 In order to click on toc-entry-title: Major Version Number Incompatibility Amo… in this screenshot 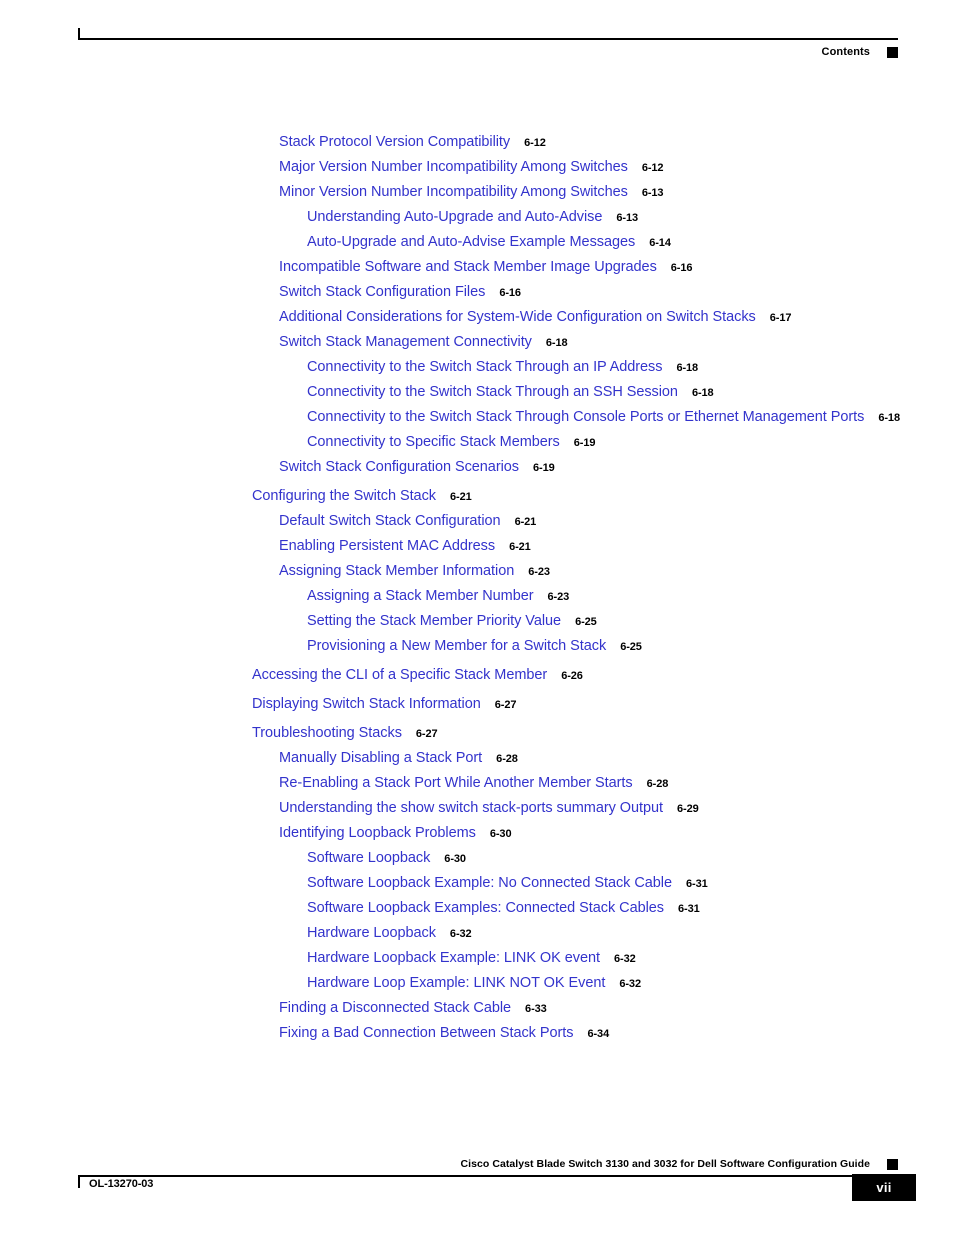, I will do `click(453, 167)`.